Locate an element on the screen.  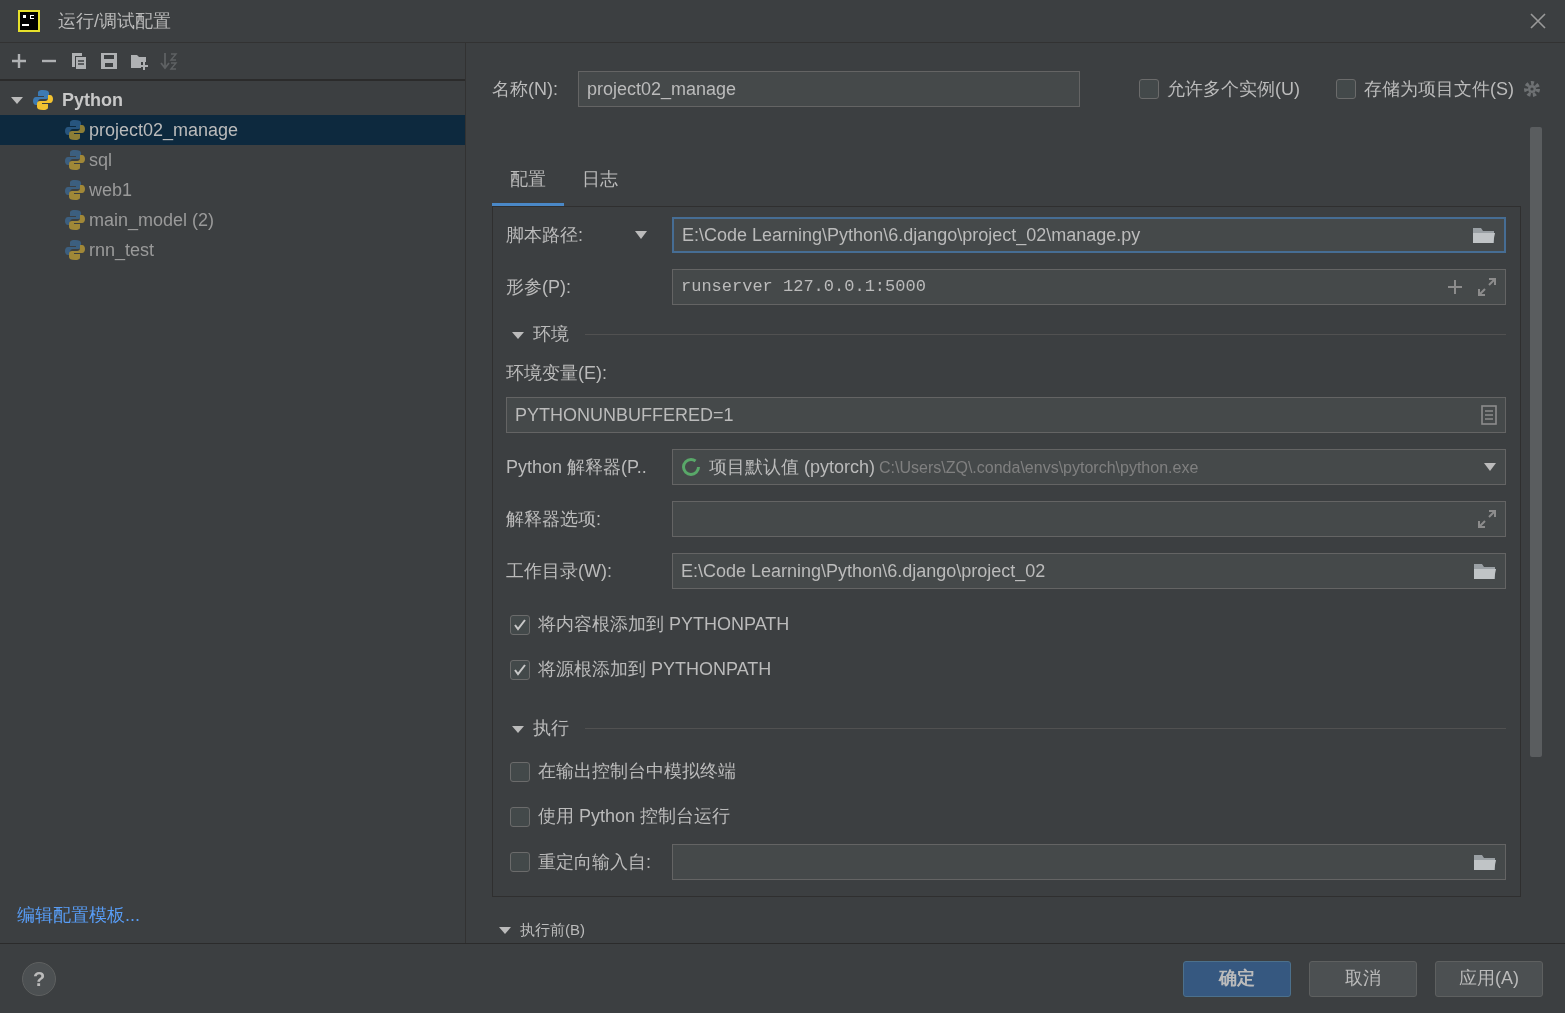
checkbox-label: 允许多个实例(U) is located at coordinates (1233, 89).